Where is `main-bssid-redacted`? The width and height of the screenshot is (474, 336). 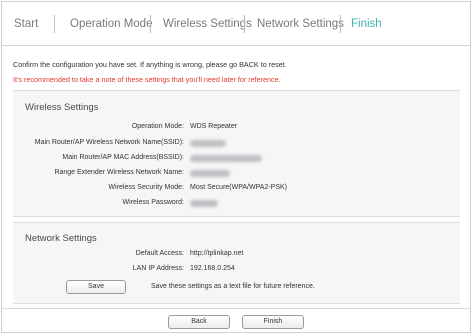 main-bssid-redacted is located at coordinates (226, 158).